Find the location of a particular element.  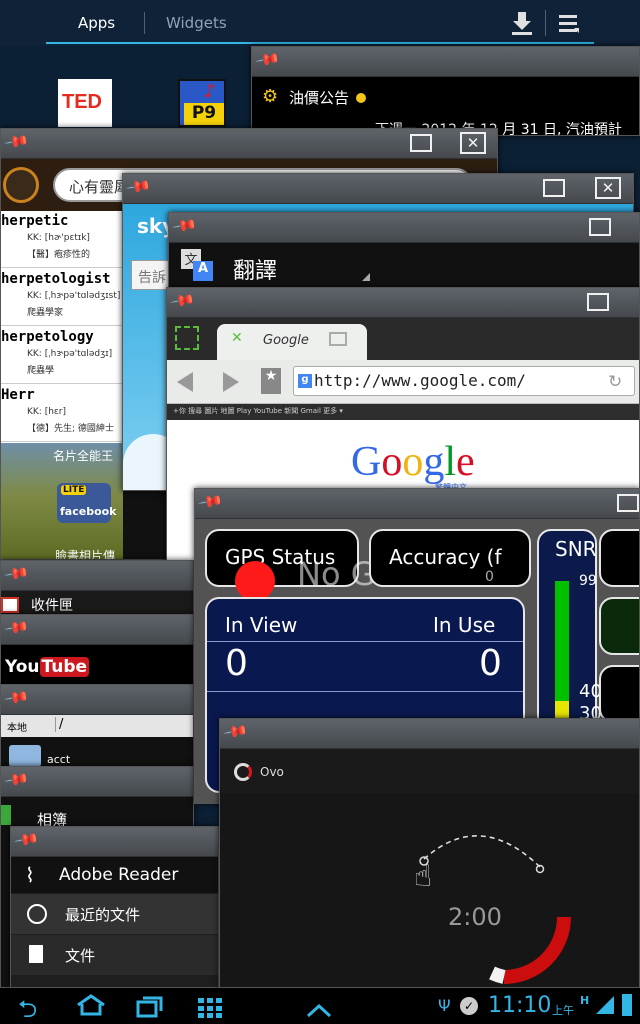

extra-box is located at coordinates (619, 694).